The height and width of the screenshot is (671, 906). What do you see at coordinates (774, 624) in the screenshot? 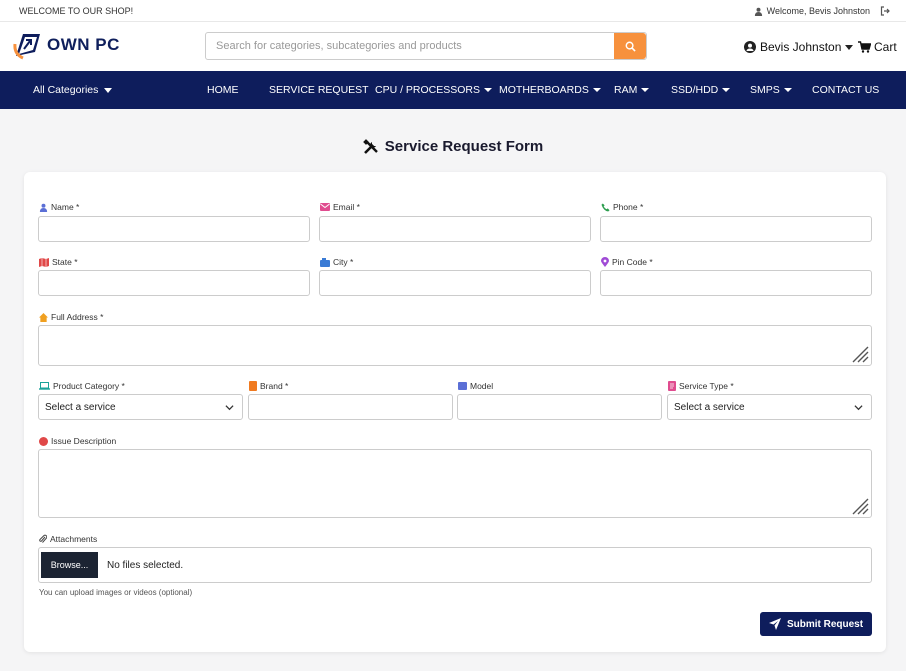
I see `paper-plane-icon` at bounding box center [774, 624].